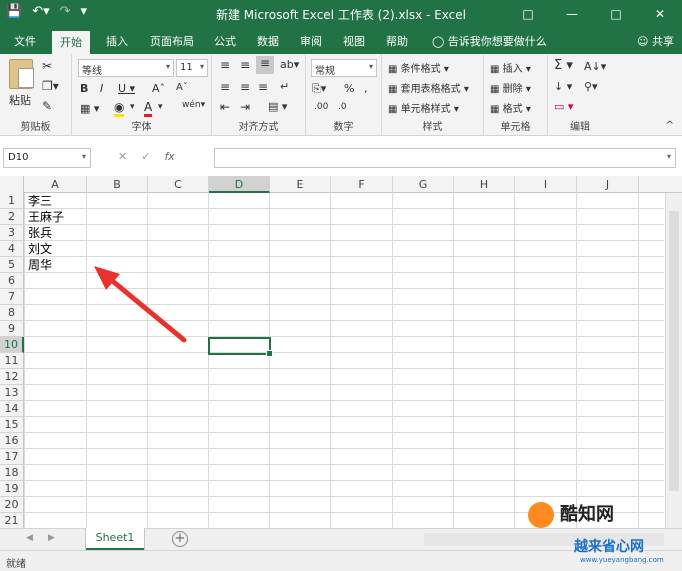 This screenshot has height=571, width=682. What do you see at coordinates (563, 65) in the screenshot?
I see `autosum-icon: Σ ▾` at bounding box center [563, 65].